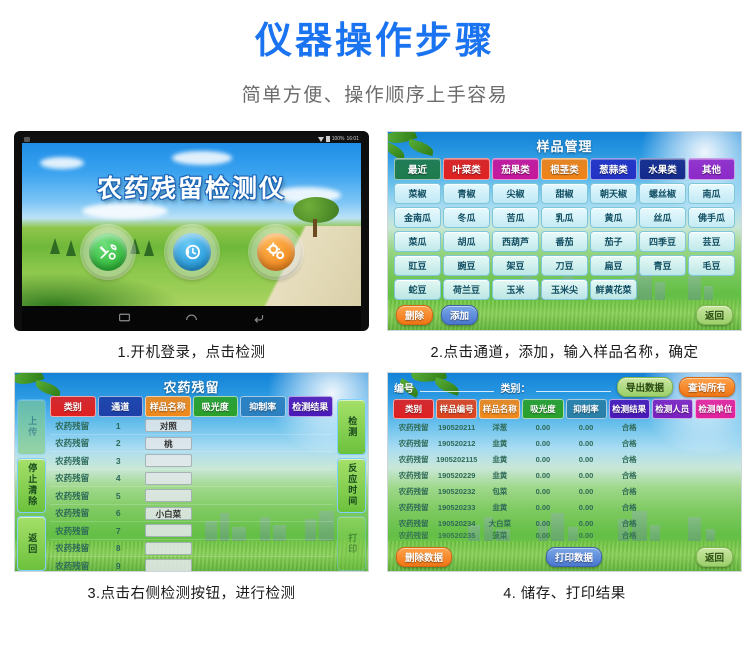 The height and width of the screenshot is (663, 750). What do you see at coordinates (662, 242) in the screenshot?
I see `sample-item: 四季豆` at bounding box center [662, 242].